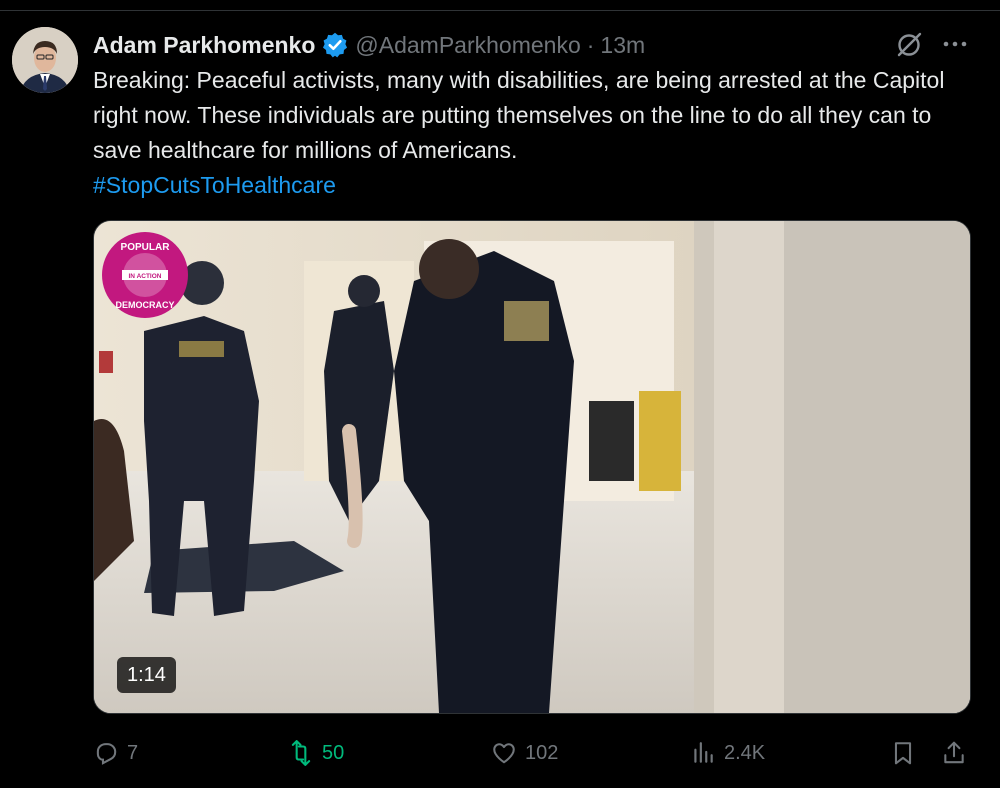  Describe the element at coordinates (954, 752) in the screenshot. I see `share-icon` at that location.